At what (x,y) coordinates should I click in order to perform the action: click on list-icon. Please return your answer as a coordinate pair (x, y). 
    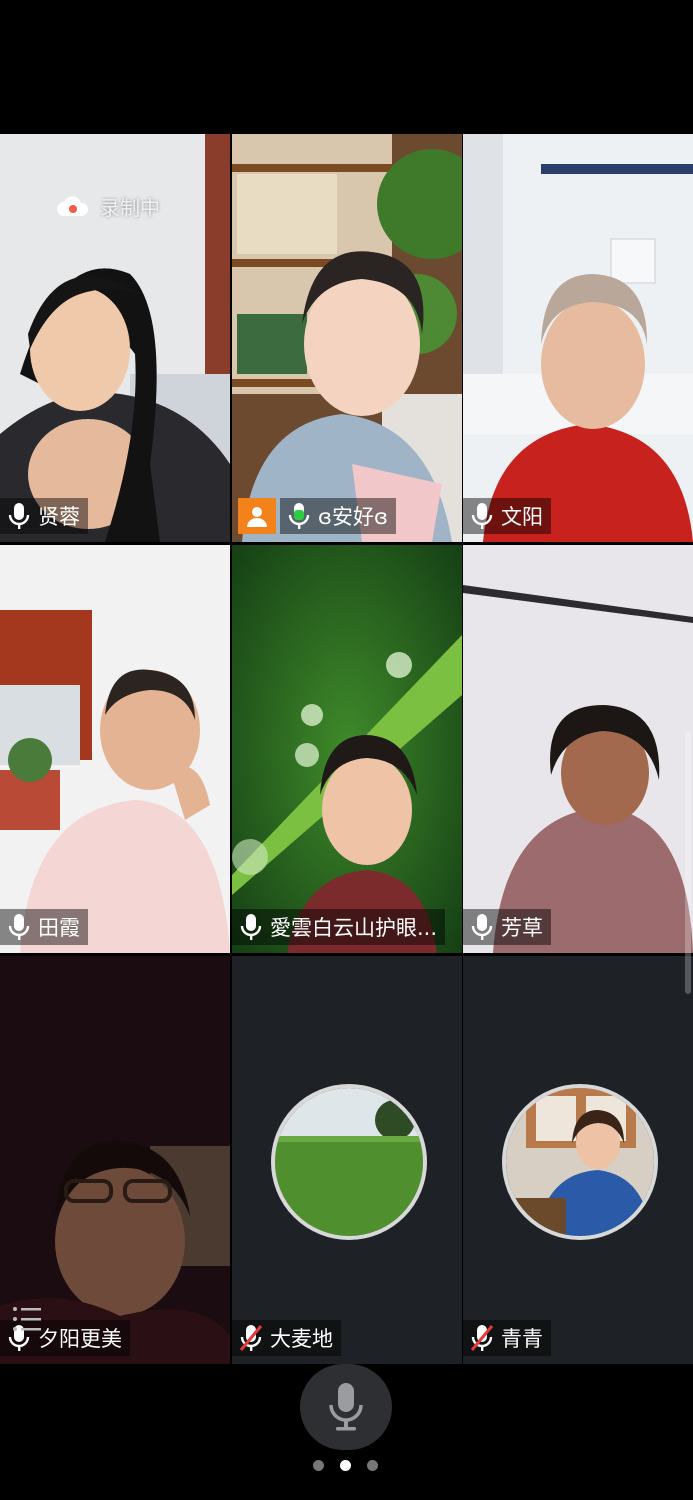
    Looking at the image, I should click on (27, 1319).